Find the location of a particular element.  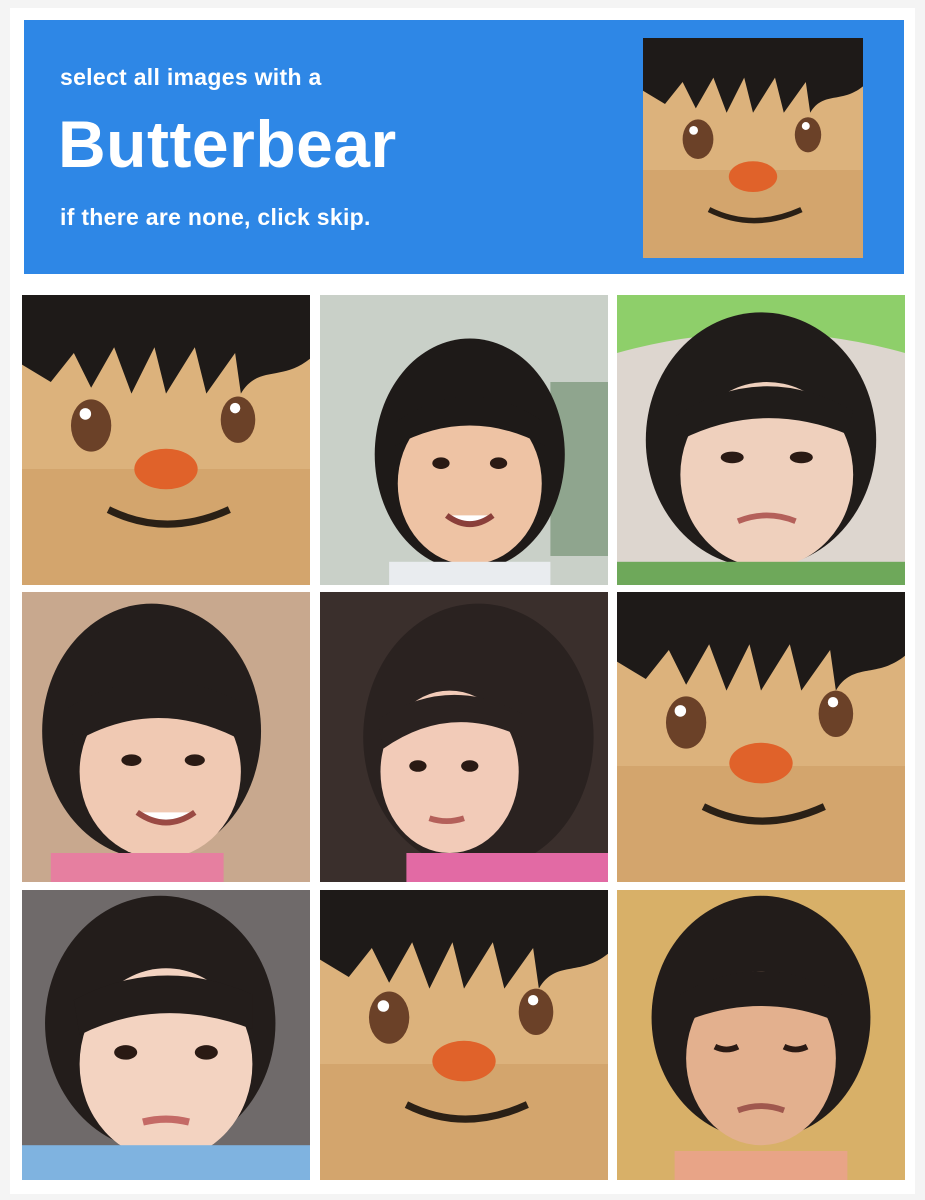

sample-image is located at coordinates (753, 148).